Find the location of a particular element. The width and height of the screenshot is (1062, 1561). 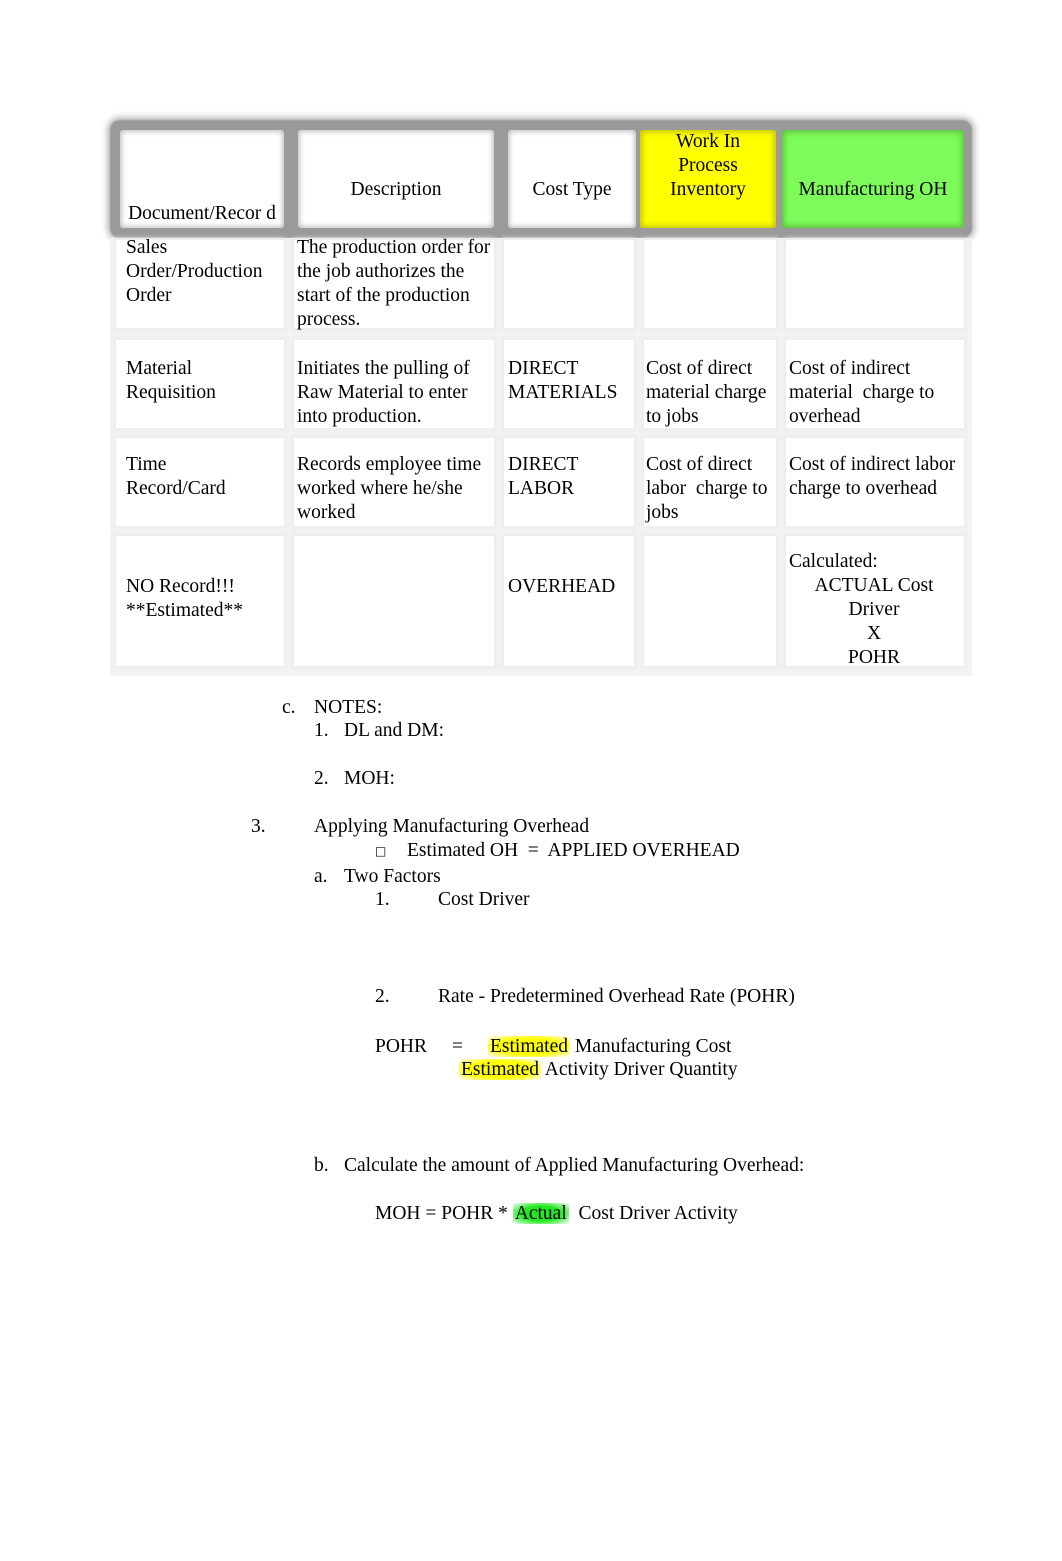

applied-overhead-bullet: Estimated OH = APPLIED OVERHEAD is located at coordinates (573, 850).